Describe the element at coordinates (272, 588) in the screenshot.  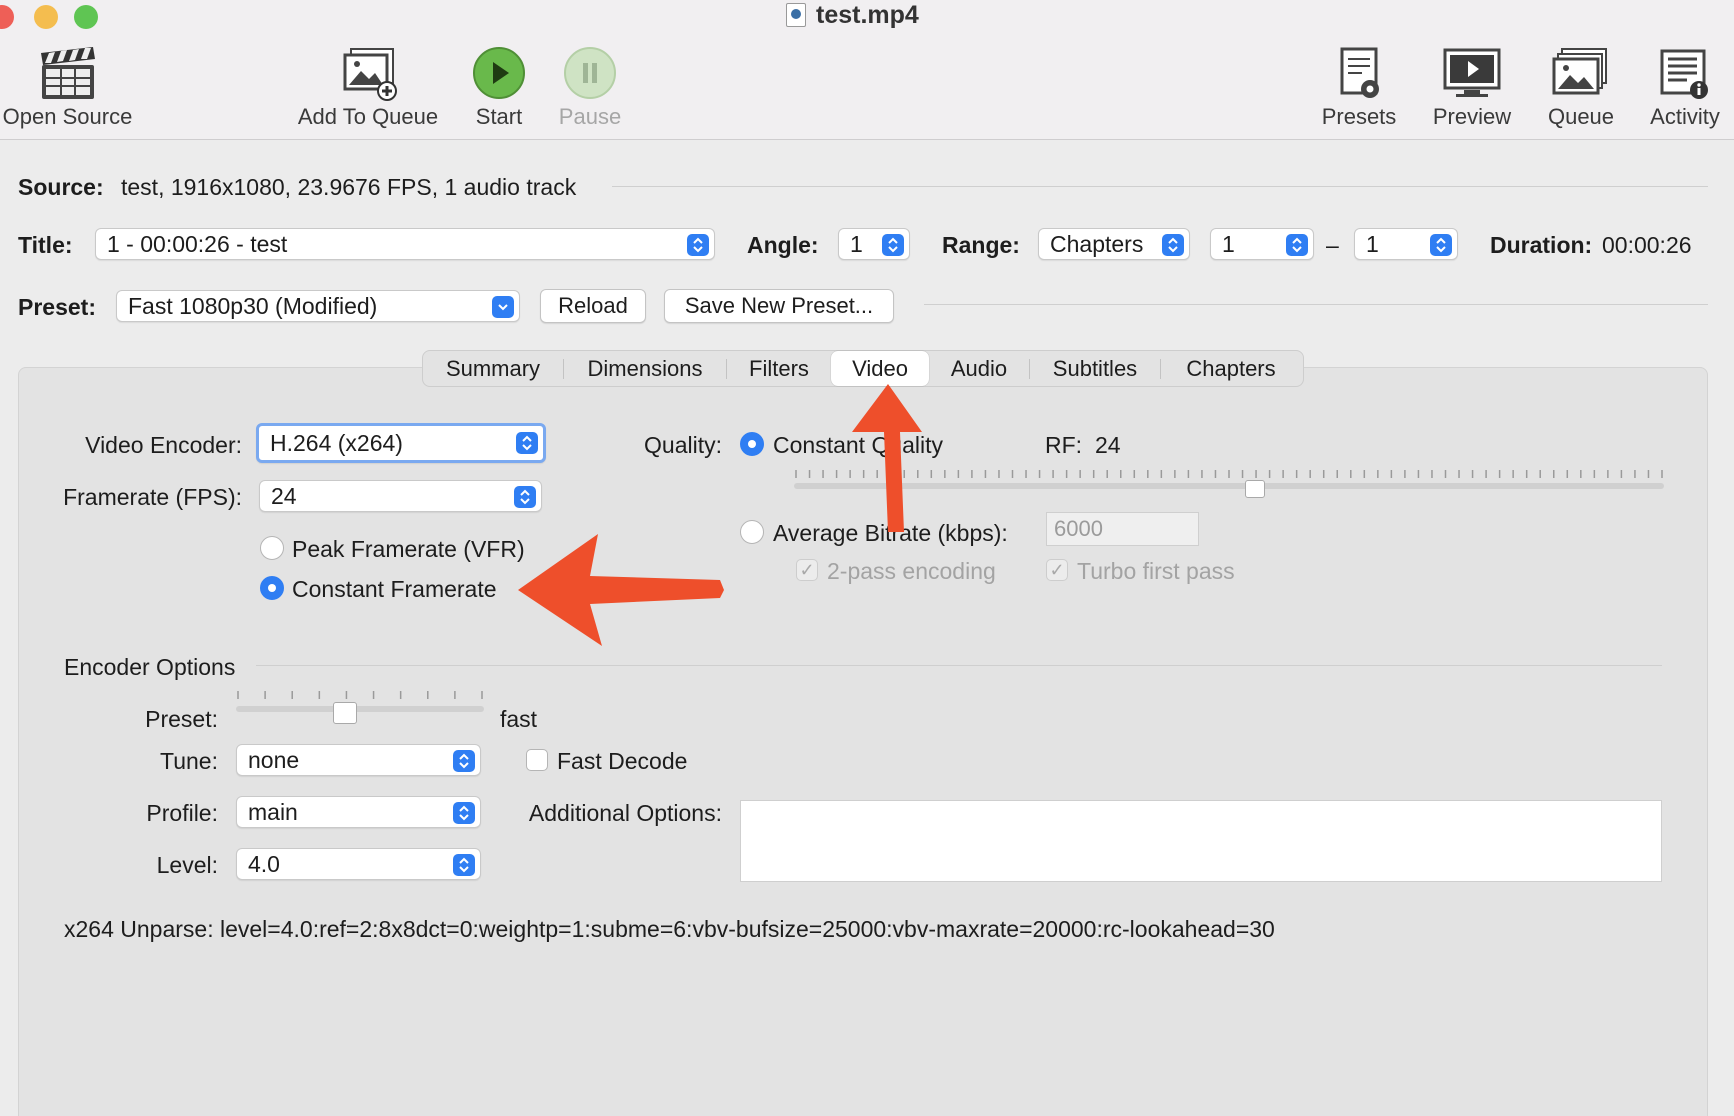
I see `constant-framerate-radio` at that location.